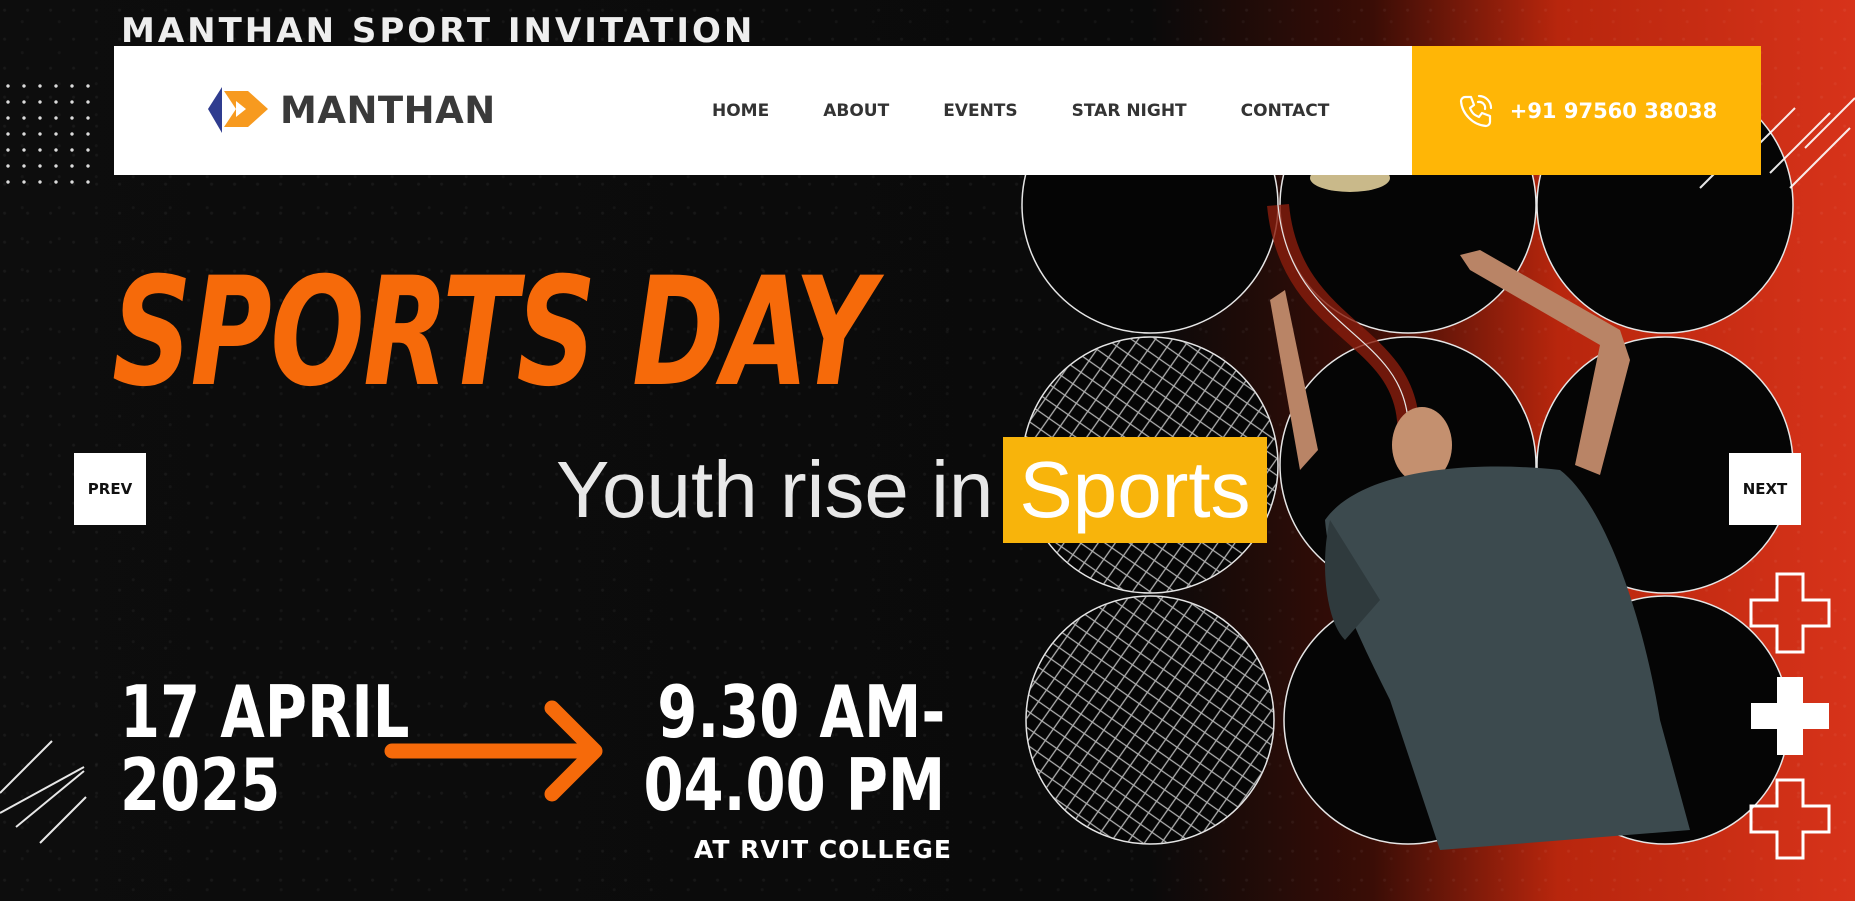  What do you see at coordinates (265, 712) in the screenshot?
I see `date-line-1: 17 APRIL` at bounding box center [265, 712].